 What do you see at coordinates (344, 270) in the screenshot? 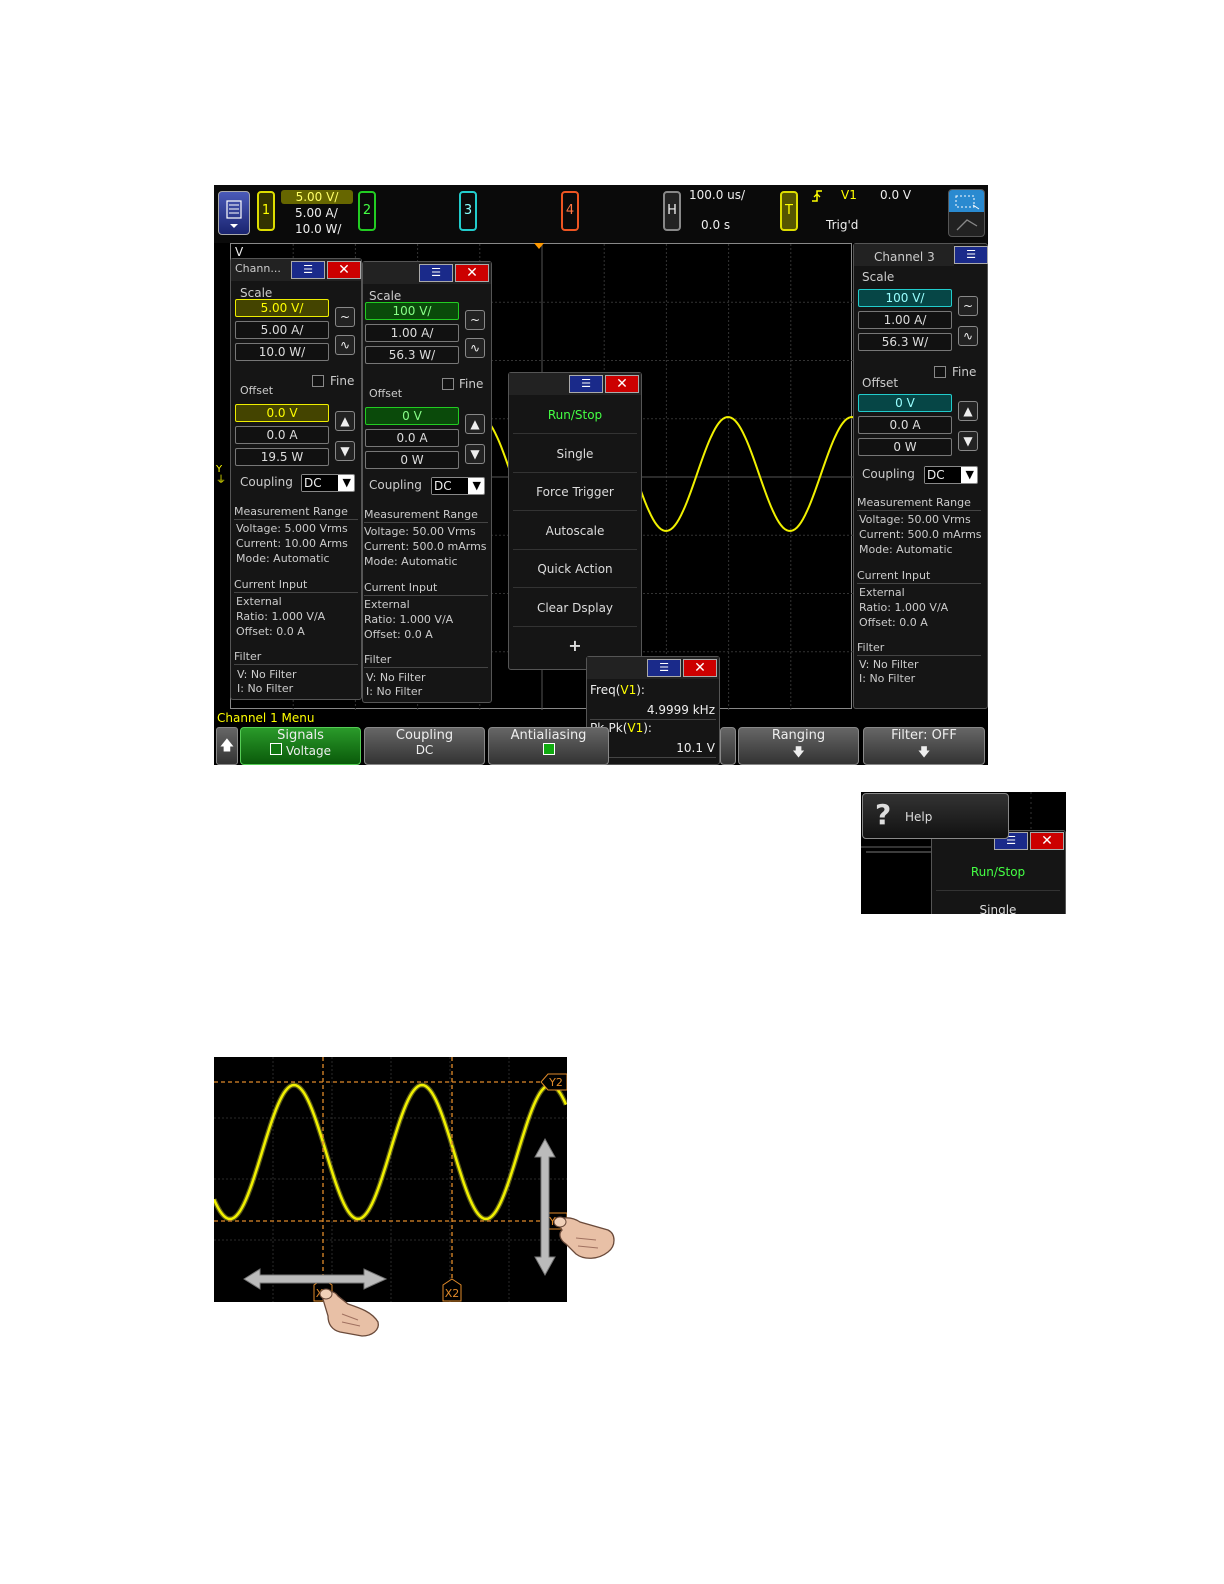
I see `ch1-panel-close-button: ✕` at bounding box center [344, 270].